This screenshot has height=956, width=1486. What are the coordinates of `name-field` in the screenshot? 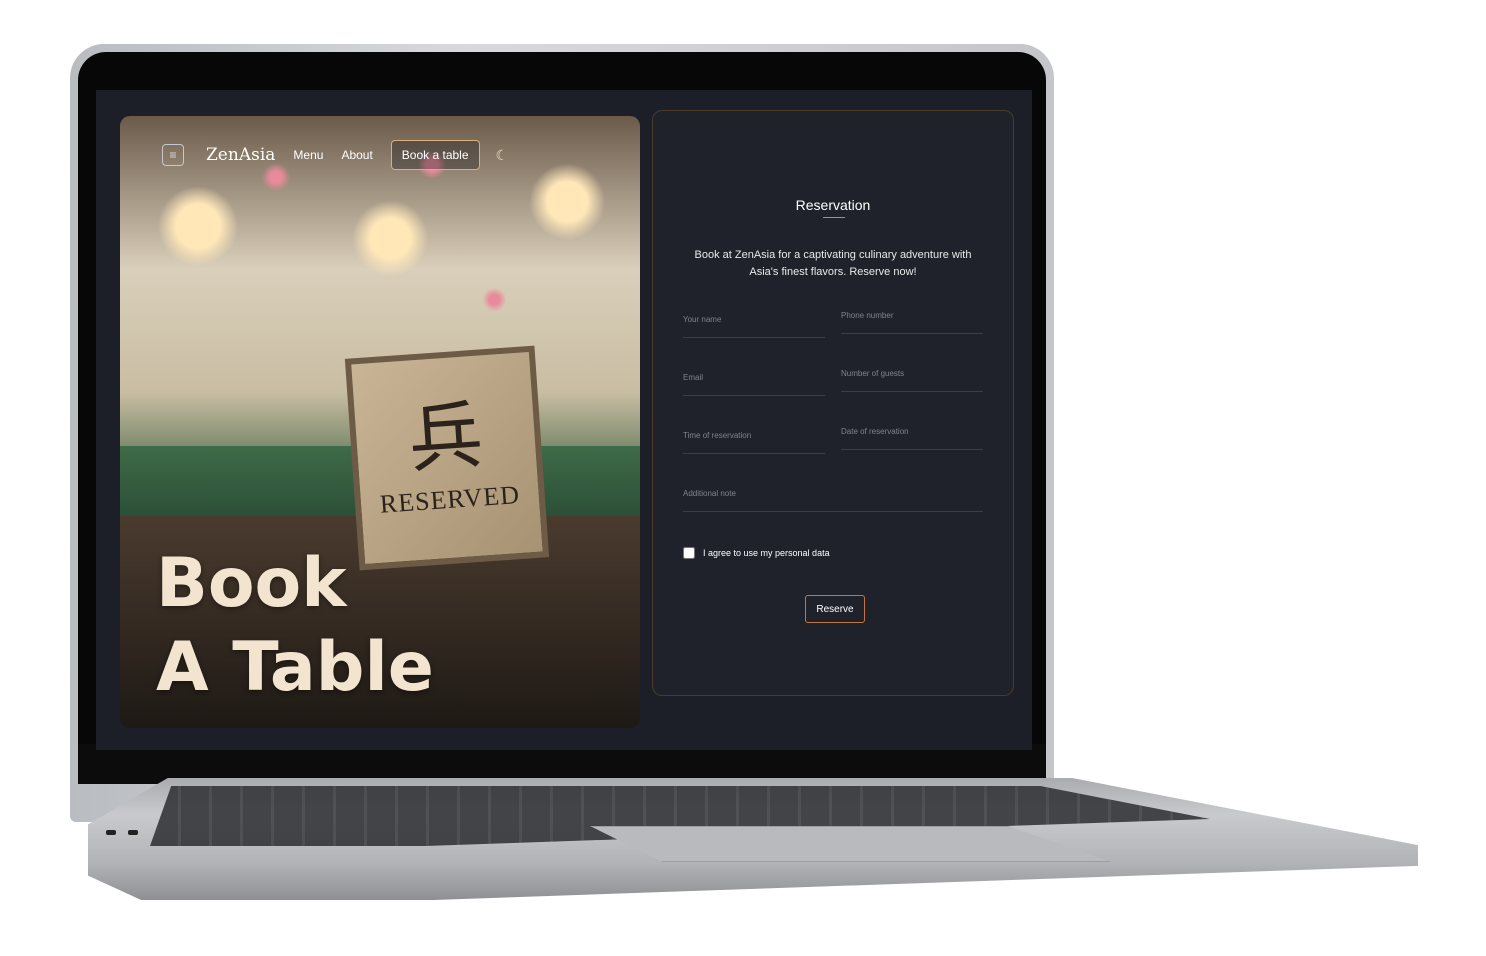 It's located at (754, 322).